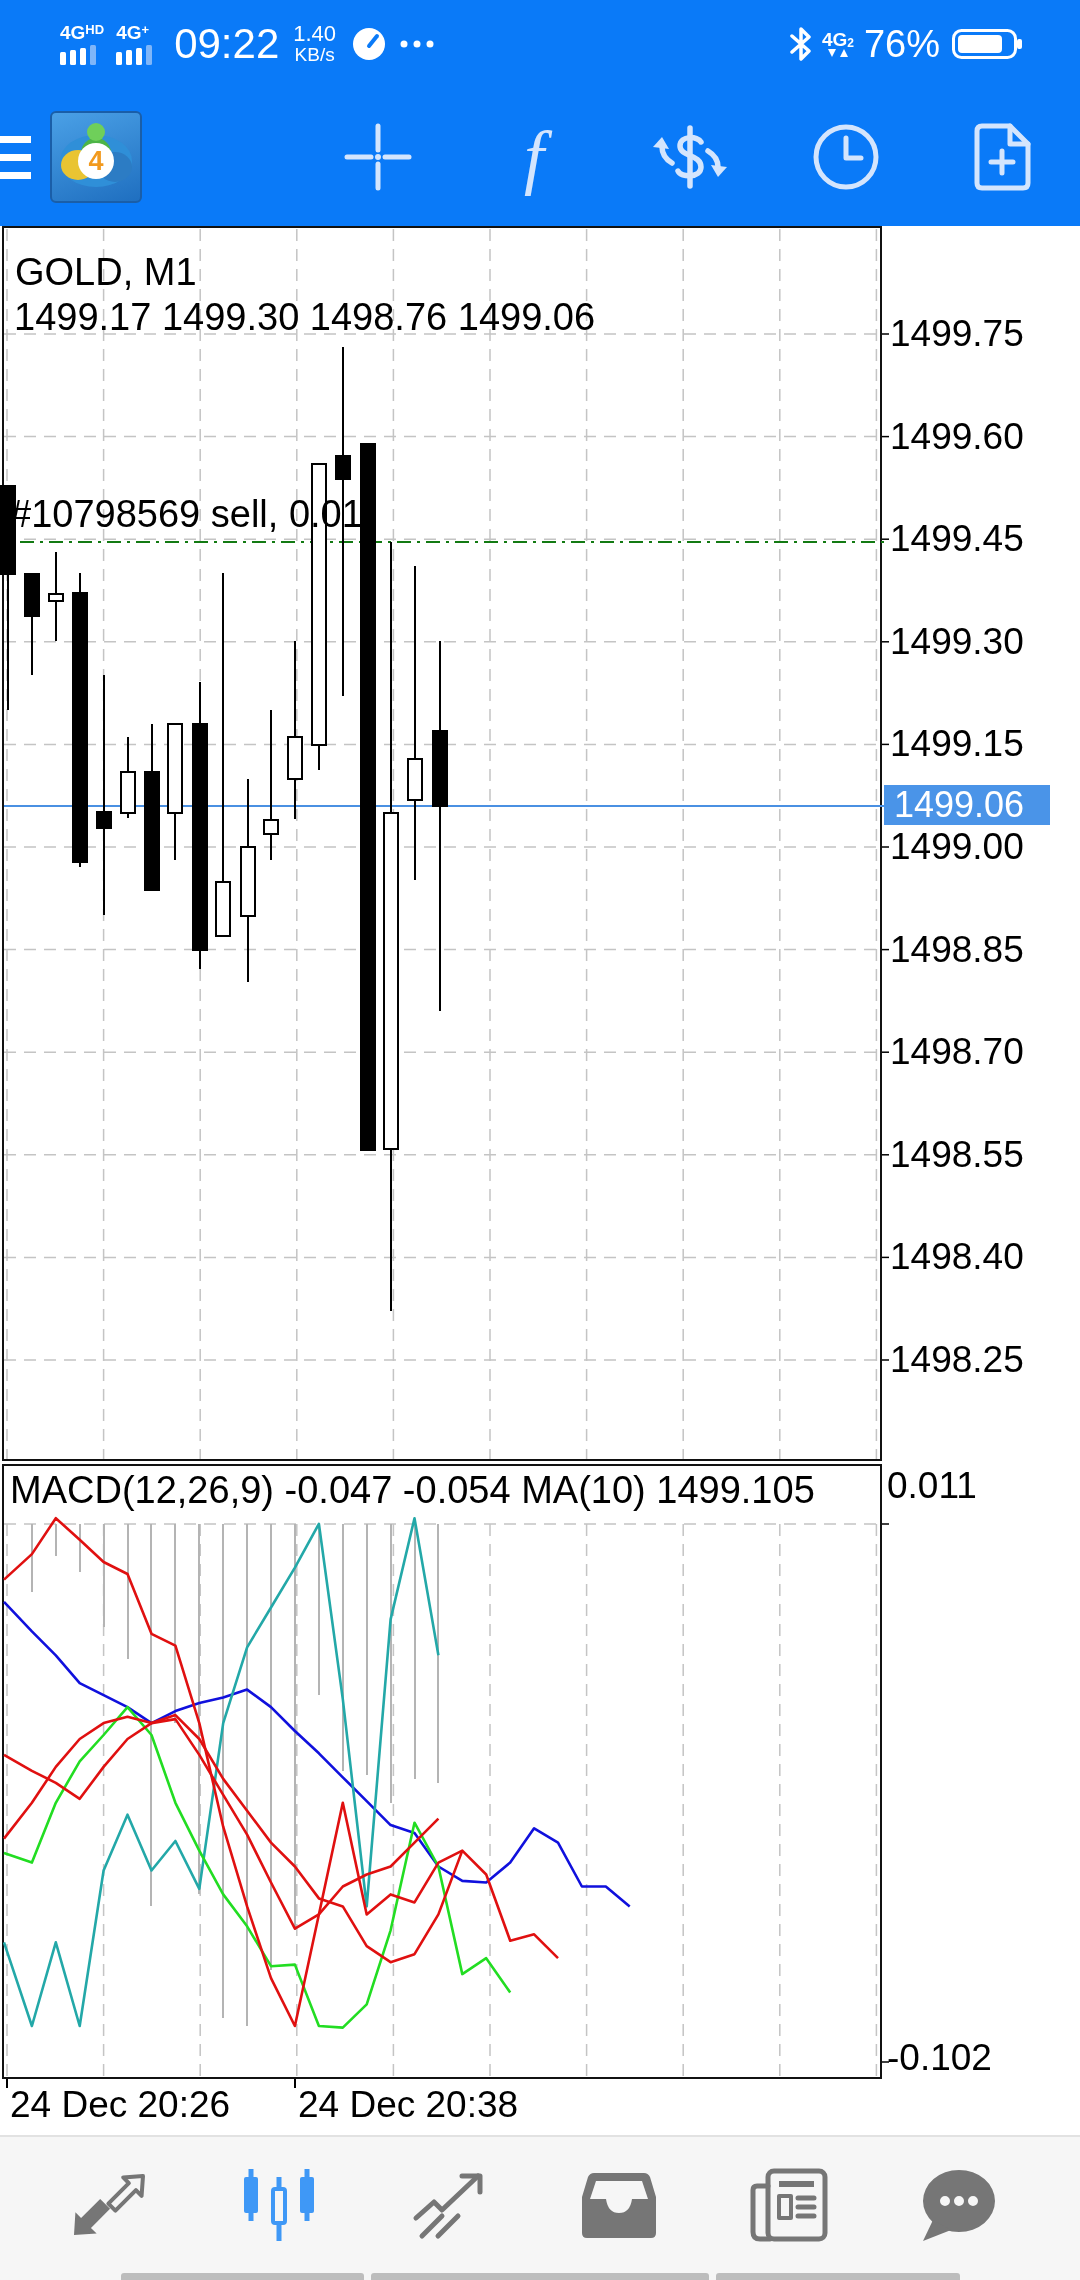 This screenshot has width=1080, height=2280. Describe the element at coordinates (15, 157) in the screenshot. I see `menu-icon` at that location.